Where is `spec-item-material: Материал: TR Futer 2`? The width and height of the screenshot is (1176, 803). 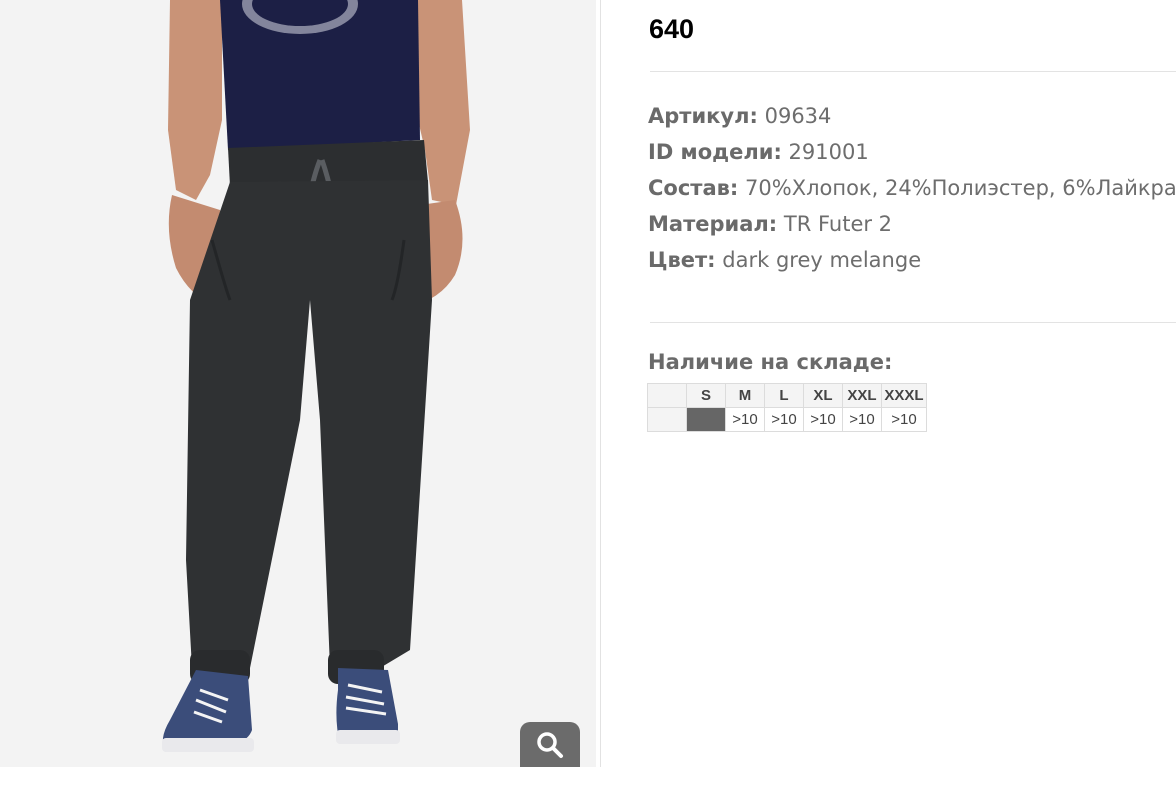 spec-item-material: Материал: TR Futer 2 is located at coordinates (770, 224).